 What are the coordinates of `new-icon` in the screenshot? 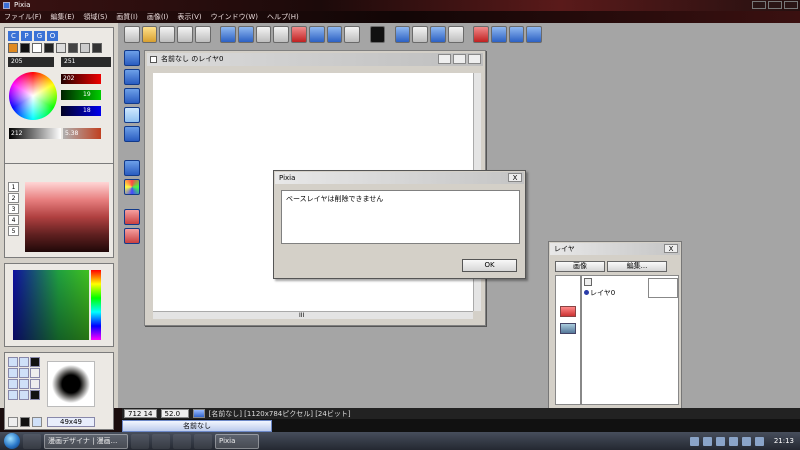 It's located at (132, 34).